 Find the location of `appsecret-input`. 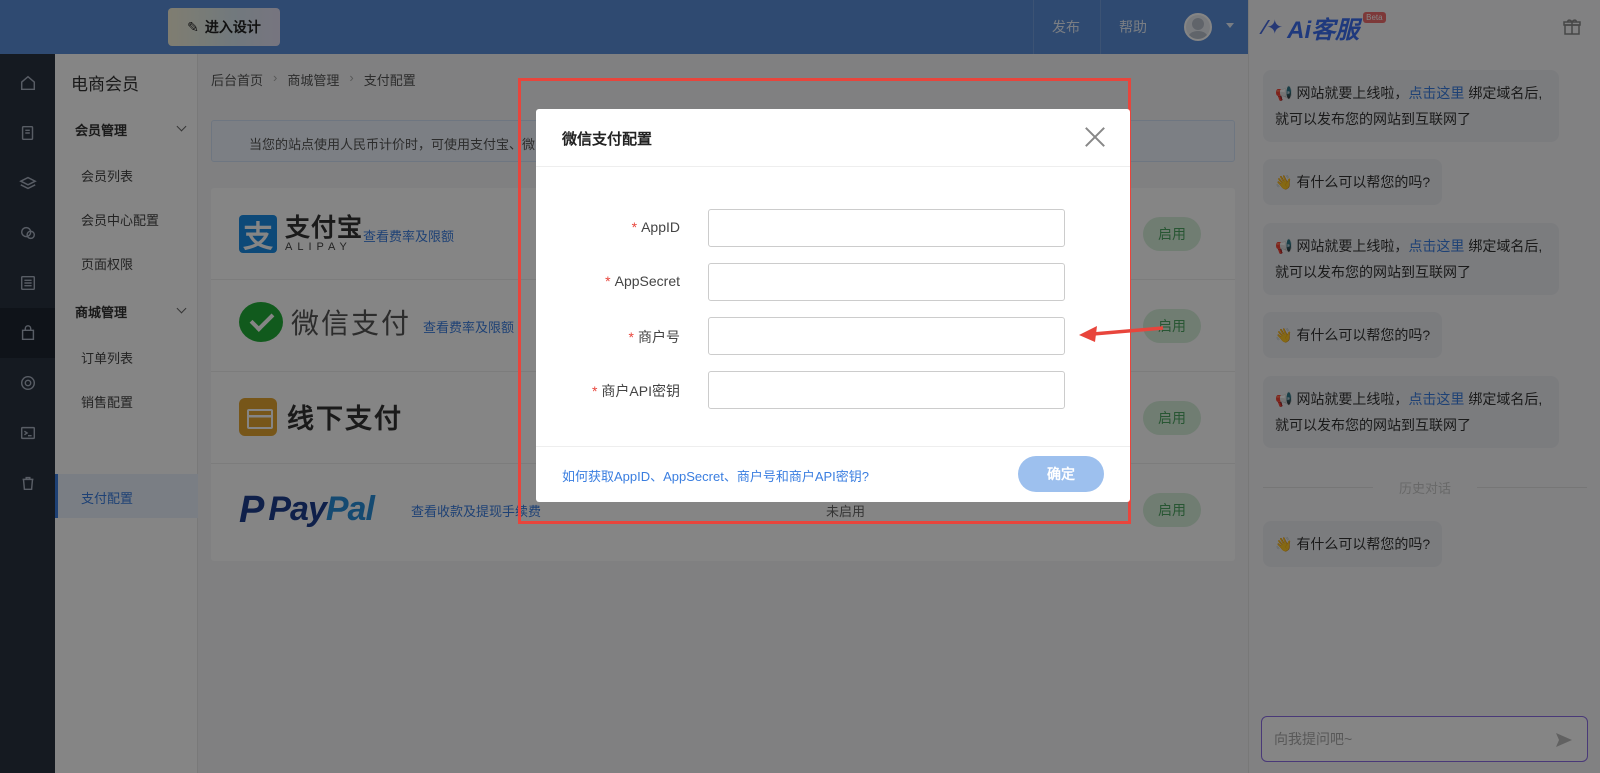

appsecret-input is located at coordinates (886, 282).